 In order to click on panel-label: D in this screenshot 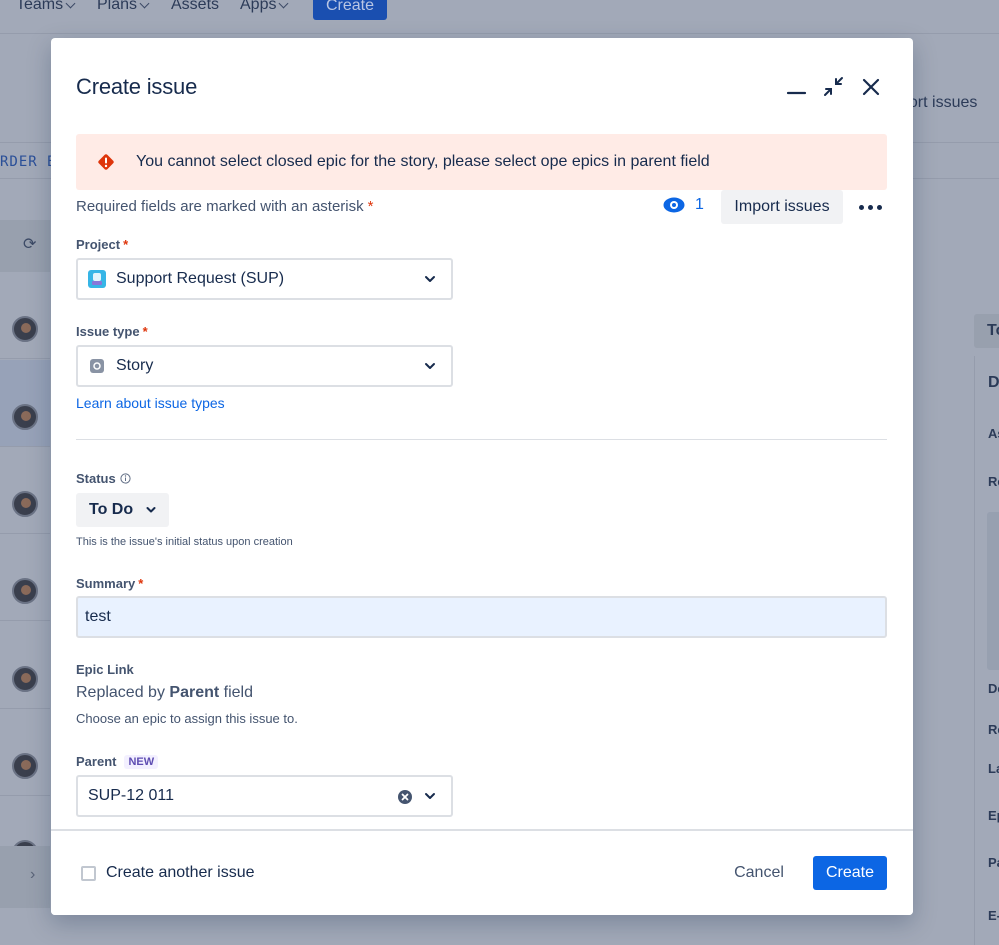, I will do `click(993, 382)`.